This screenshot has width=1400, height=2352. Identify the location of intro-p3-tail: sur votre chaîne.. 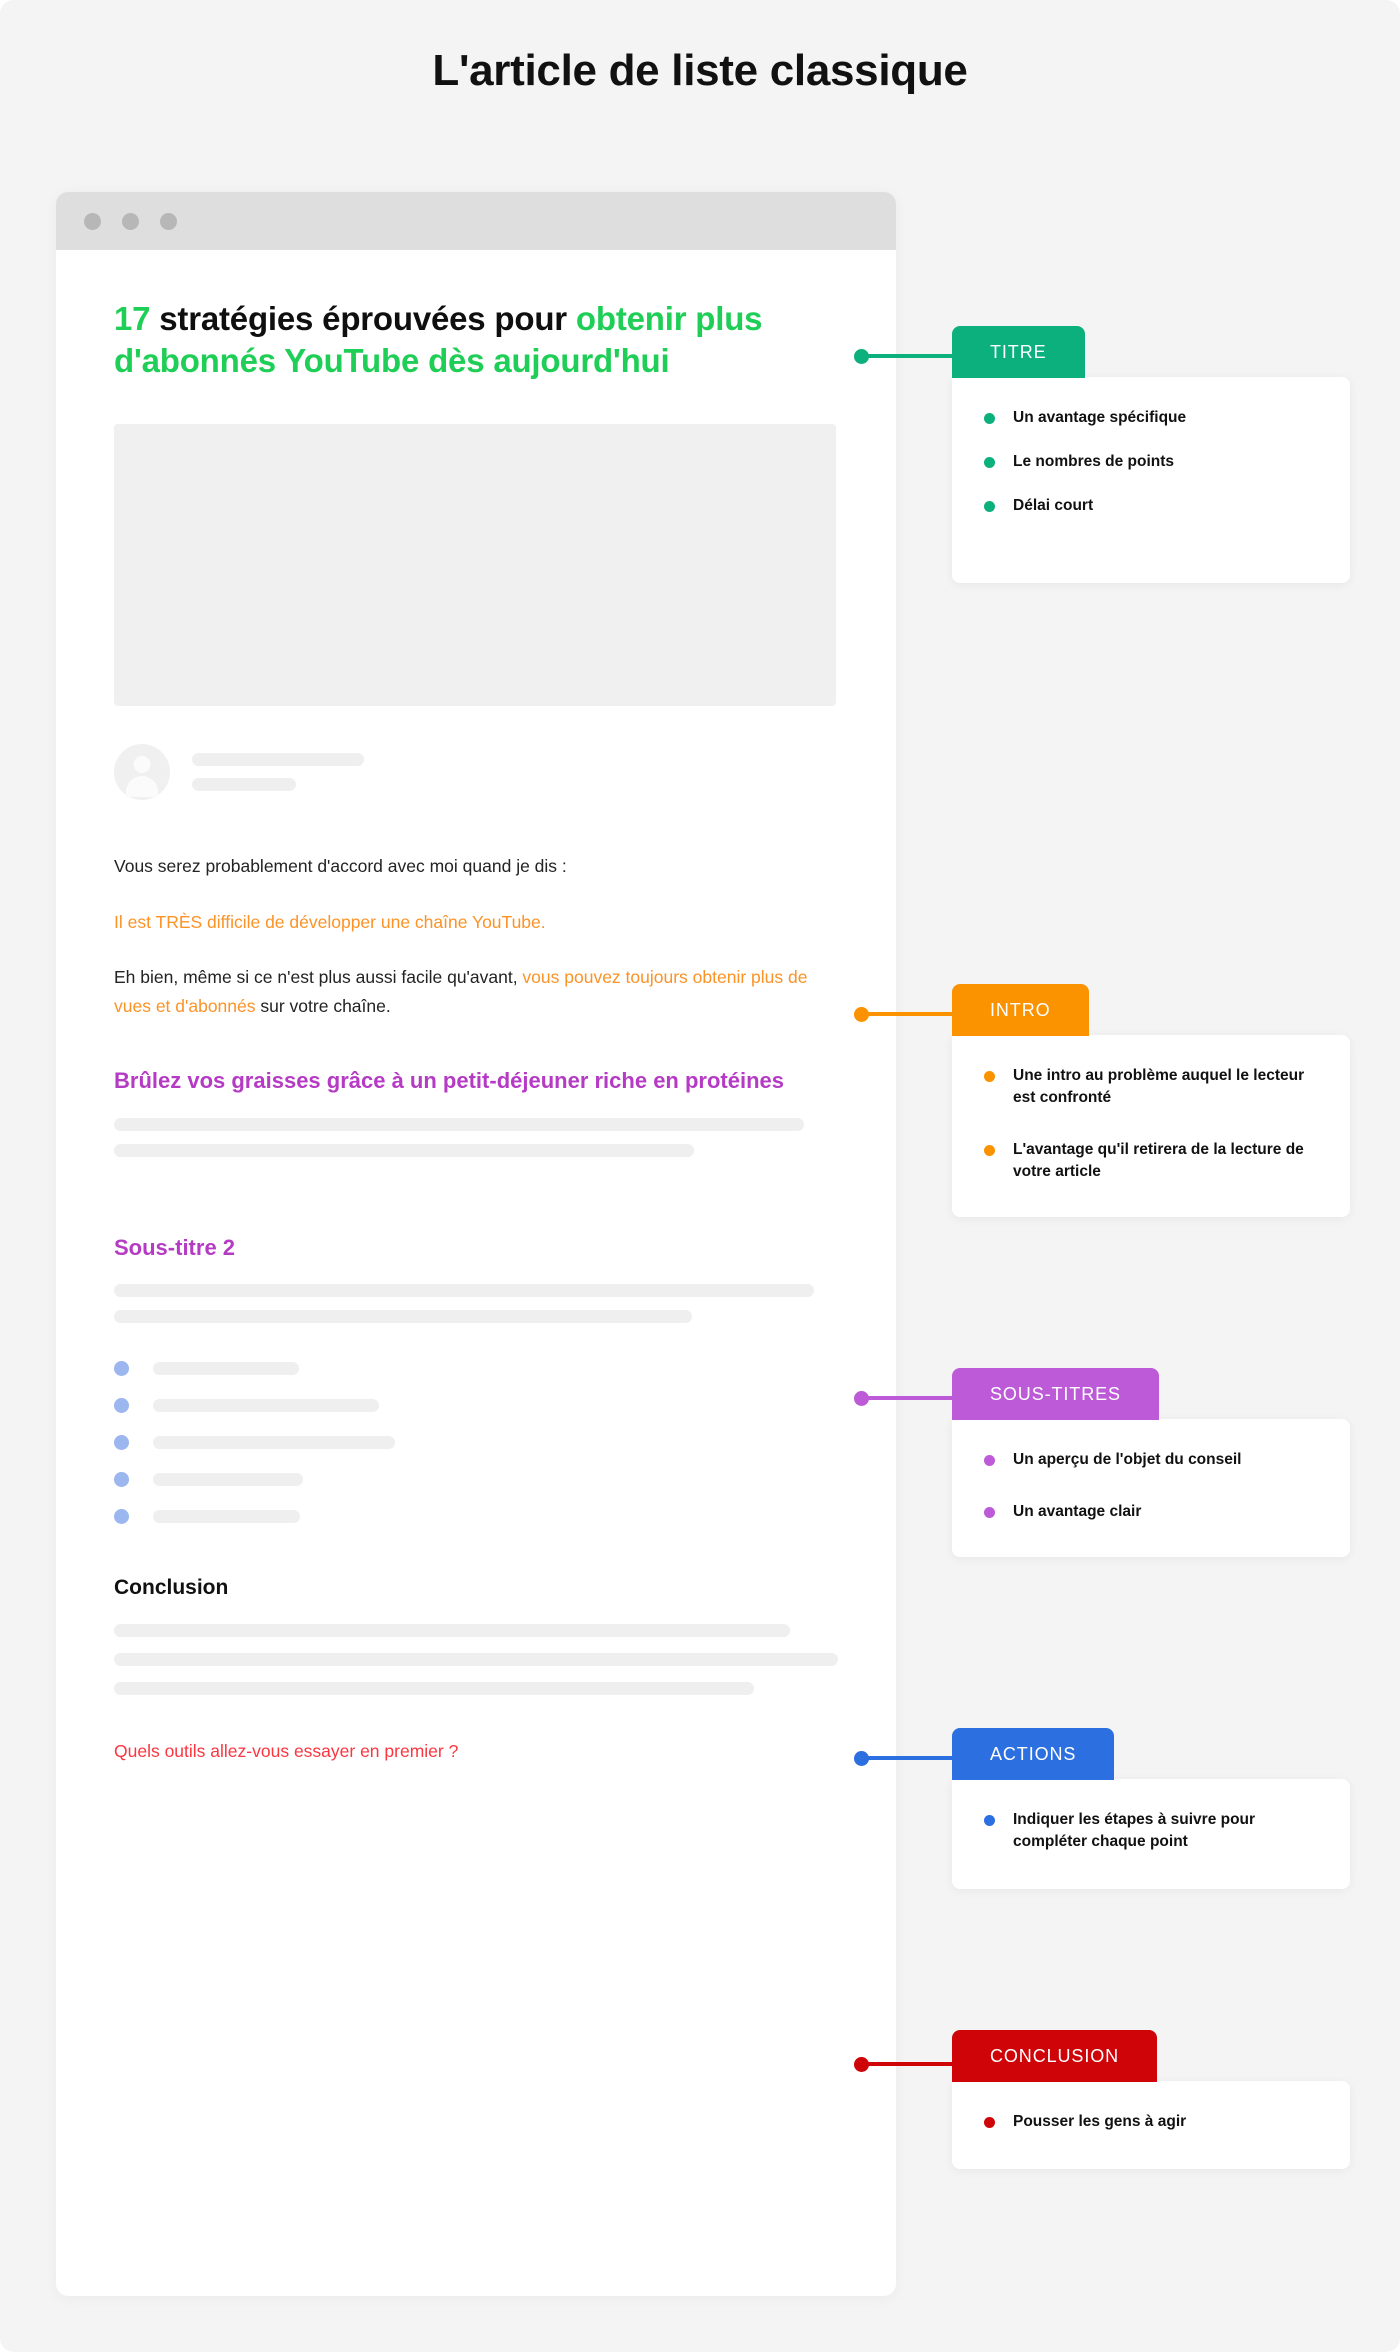
(323, 1005).